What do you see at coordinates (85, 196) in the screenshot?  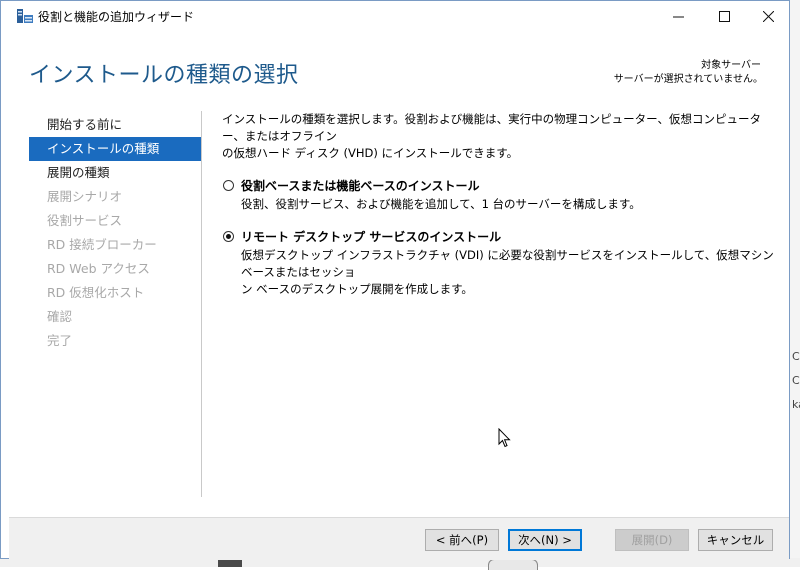 I see `nav-item-deployment-scenario: 展開シナリオ` at bounding box center [85, 196].